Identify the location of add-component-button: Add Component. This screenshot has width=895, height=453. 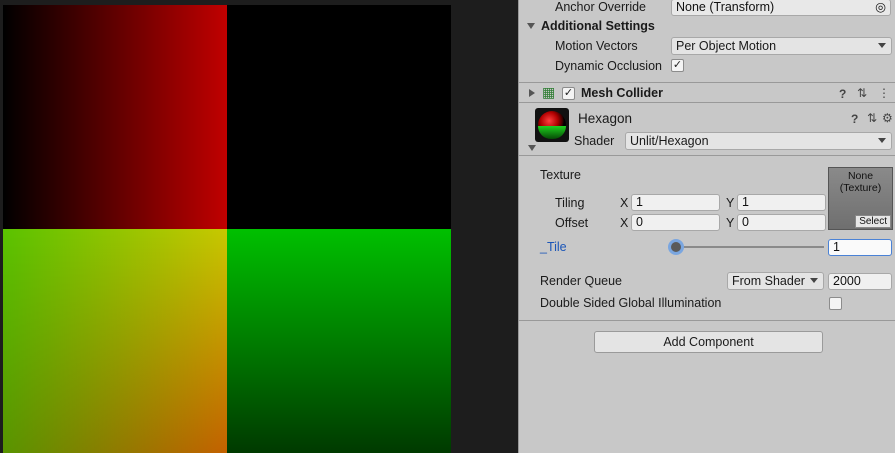
(708, 342).